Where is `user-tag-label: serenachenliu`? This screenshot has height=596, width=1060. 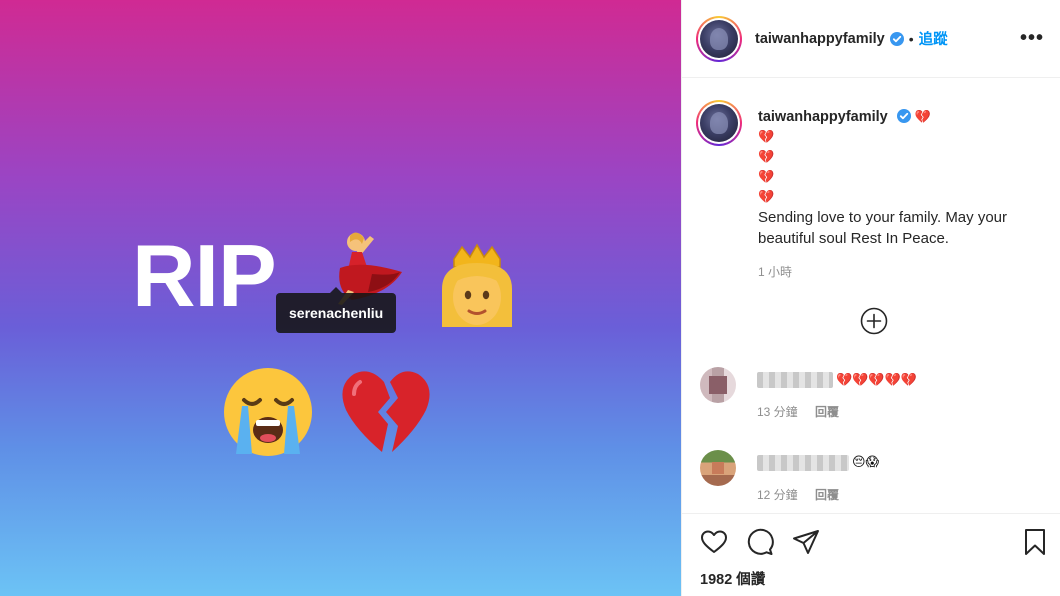
user-tag-label: serenachenliu is located at coordinates (336, 310).